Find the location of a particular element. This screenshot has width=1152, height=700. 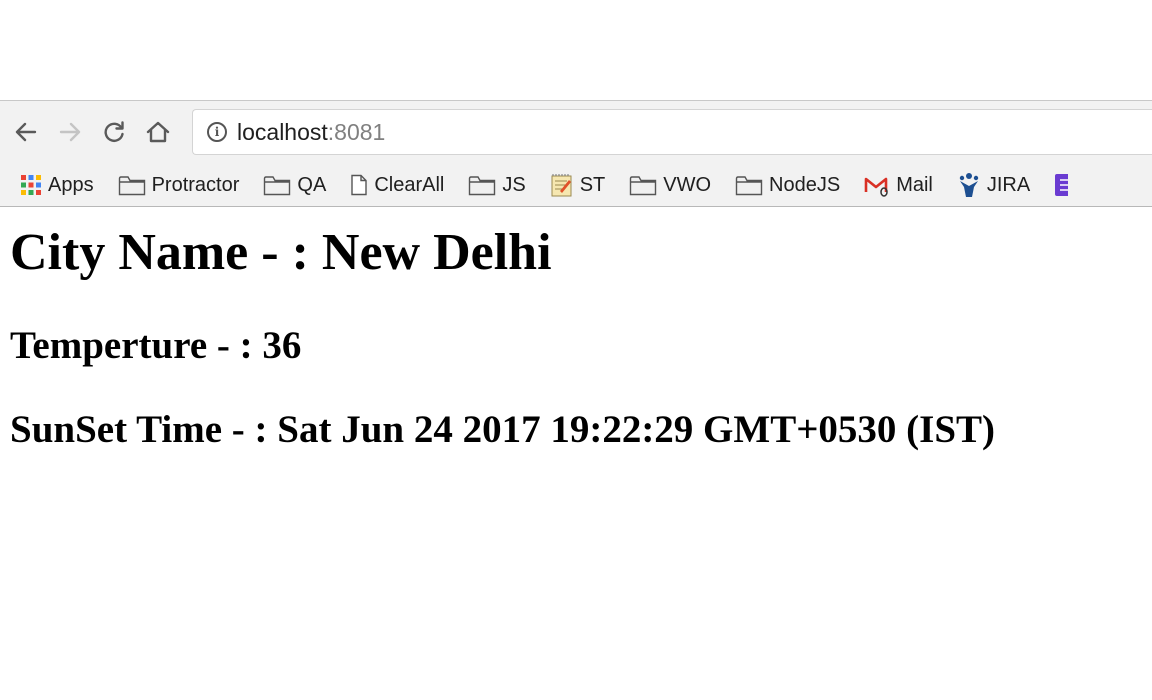

url-host: localhost is located at coordinates (282, 131).